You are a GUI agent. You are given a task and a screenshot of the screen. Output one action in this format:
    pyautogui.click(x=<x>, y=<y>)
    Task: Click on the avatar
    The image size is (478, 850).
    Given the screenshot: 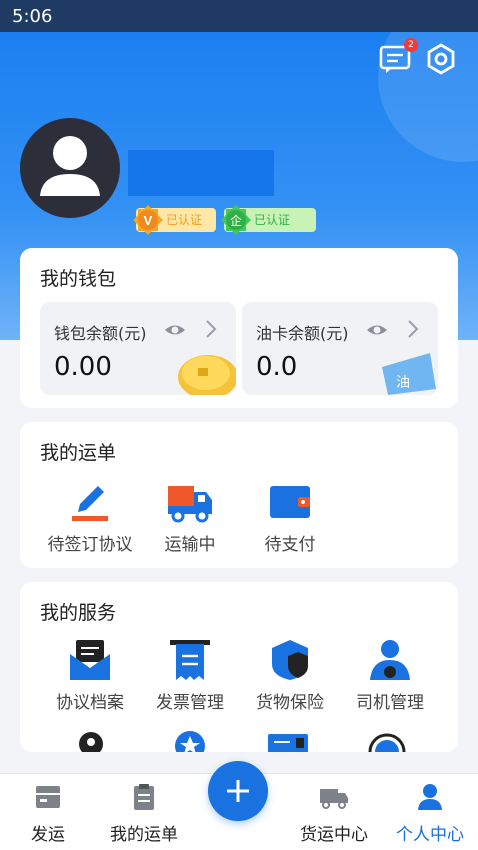 What is the action you would take?
    pyautogui.click(x=70, y=168)
    